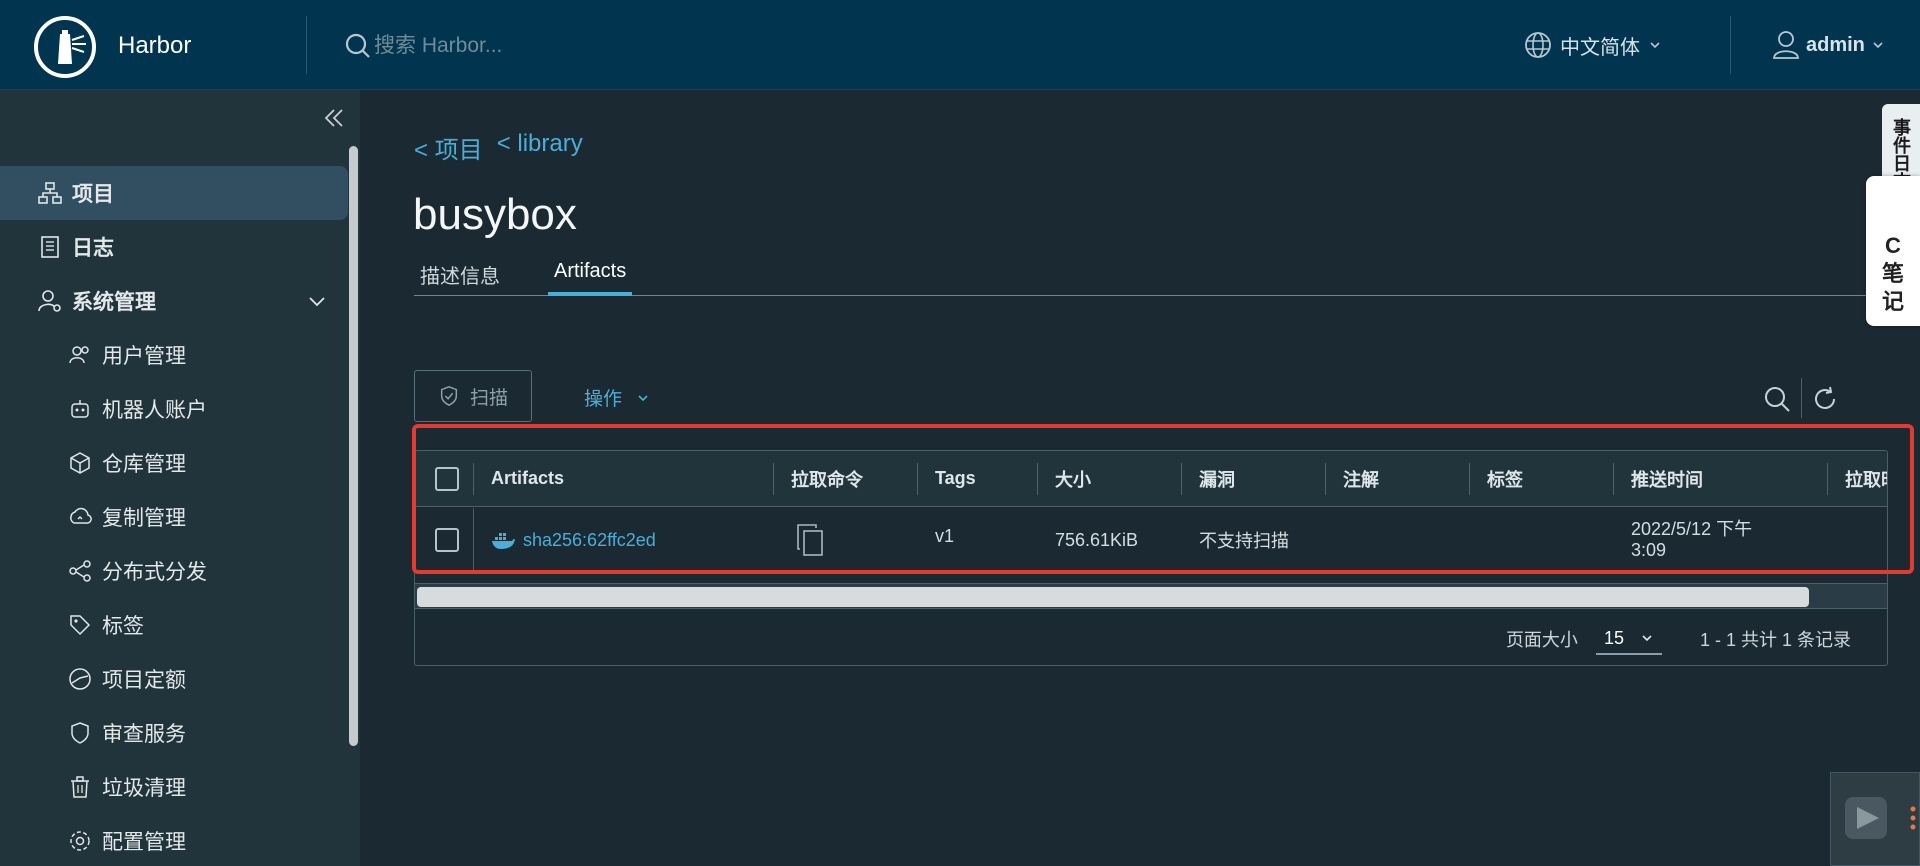 This screenshot has width=1920, height=866. I want to click on cell-annotations, so click(1406, 540).